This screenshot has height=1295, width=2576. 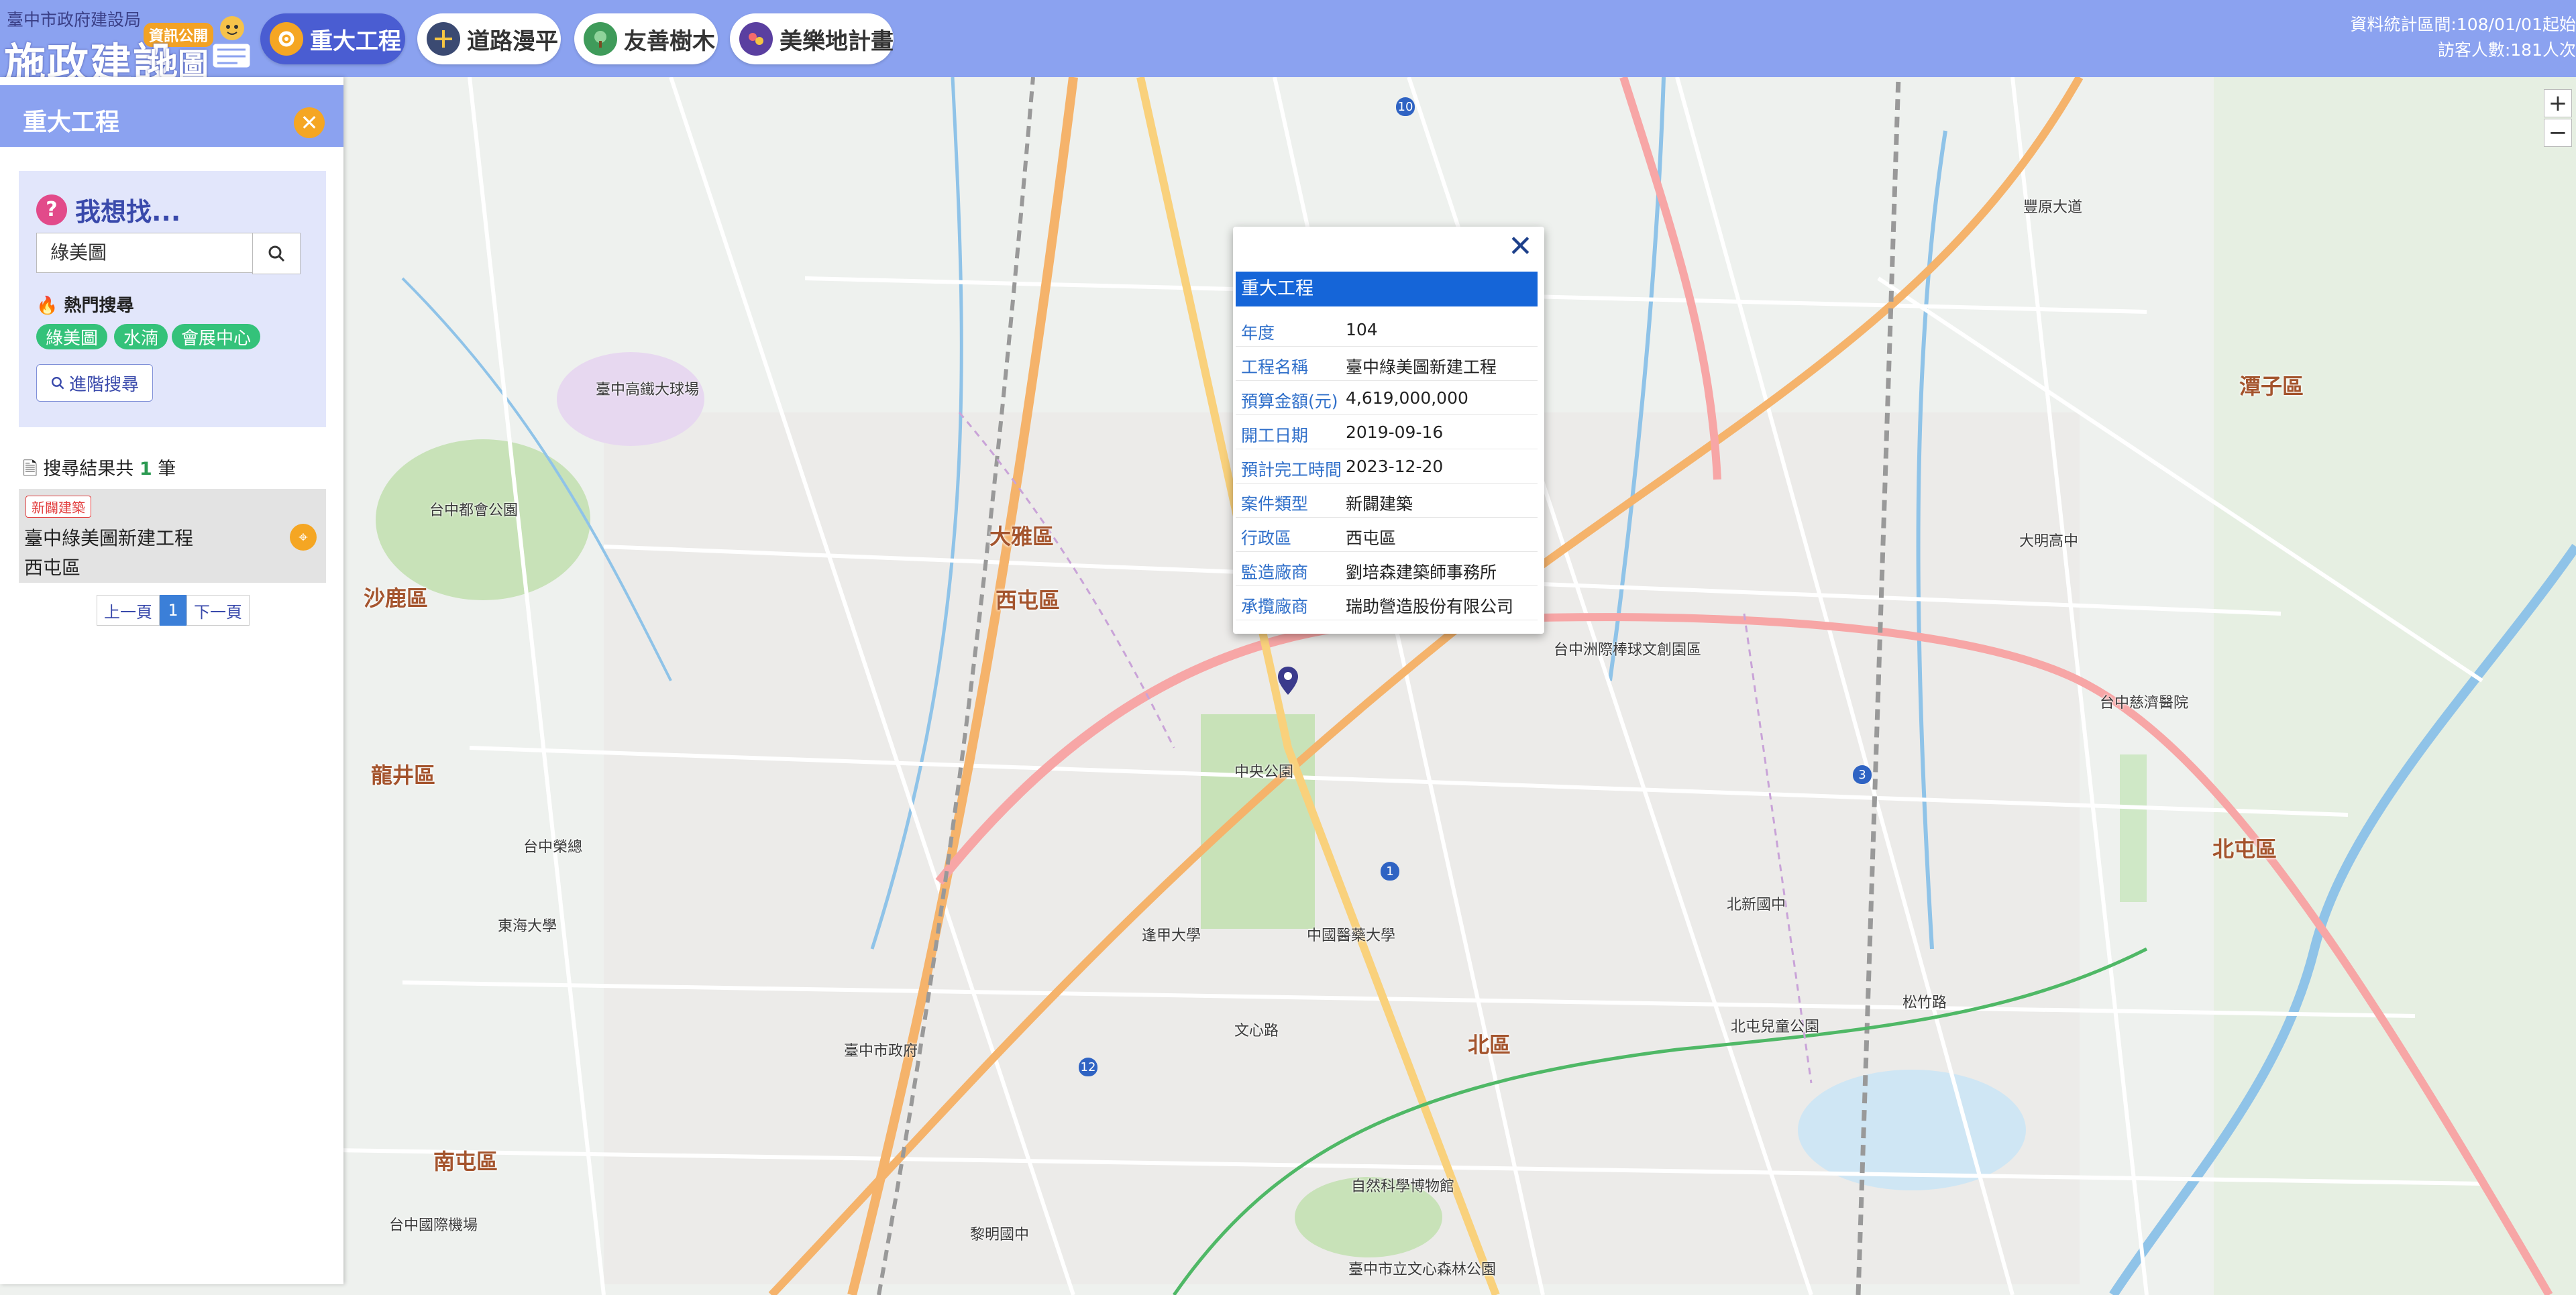 I want to click on current-page-button: 1, so click(x=173, y=610).